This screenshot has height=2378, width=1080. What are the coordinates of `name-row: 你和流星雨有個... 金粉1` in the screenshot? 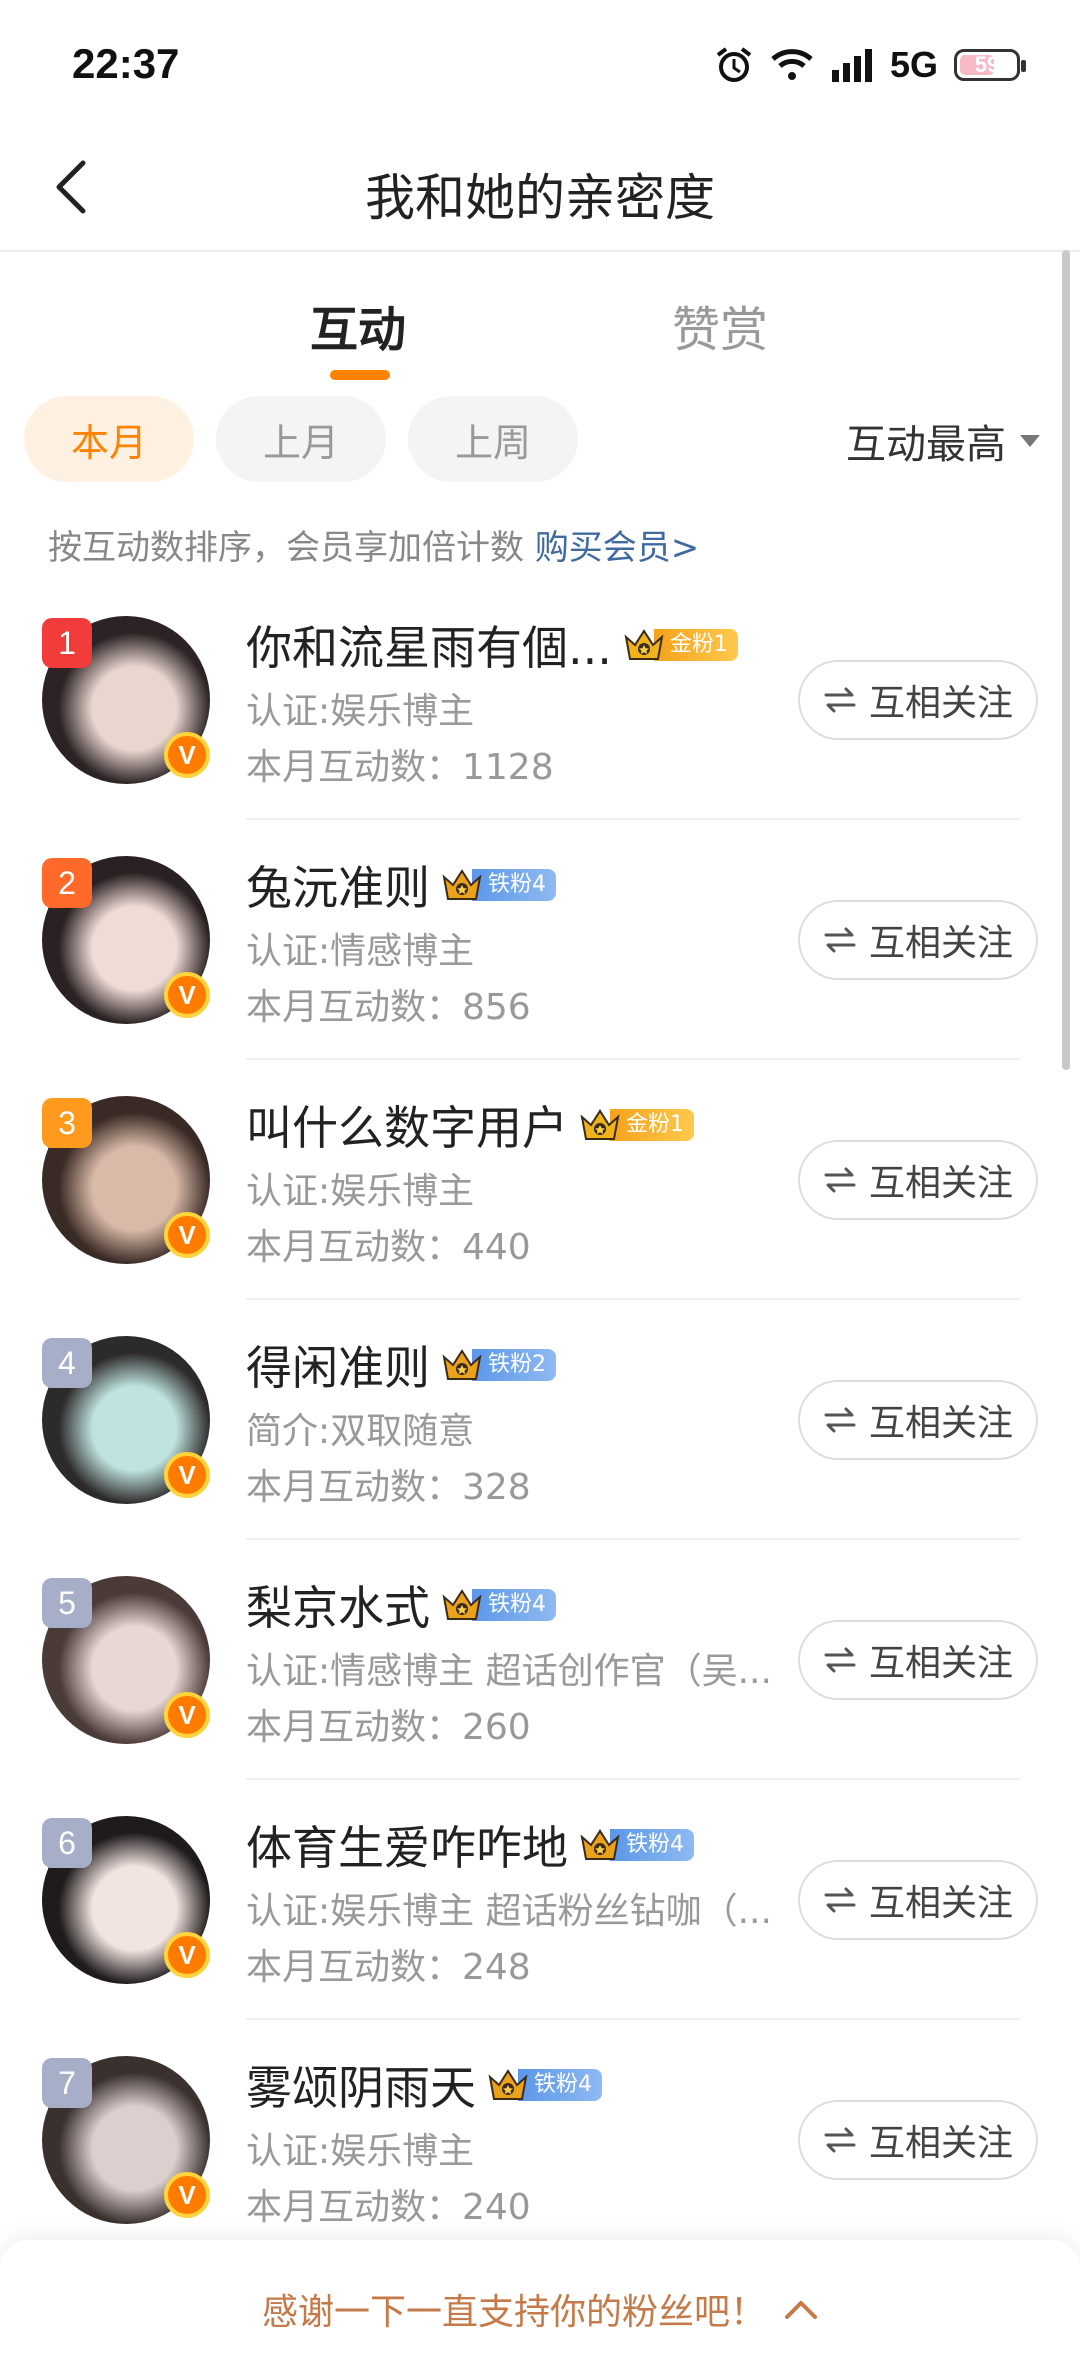 It's located at (492, 645).